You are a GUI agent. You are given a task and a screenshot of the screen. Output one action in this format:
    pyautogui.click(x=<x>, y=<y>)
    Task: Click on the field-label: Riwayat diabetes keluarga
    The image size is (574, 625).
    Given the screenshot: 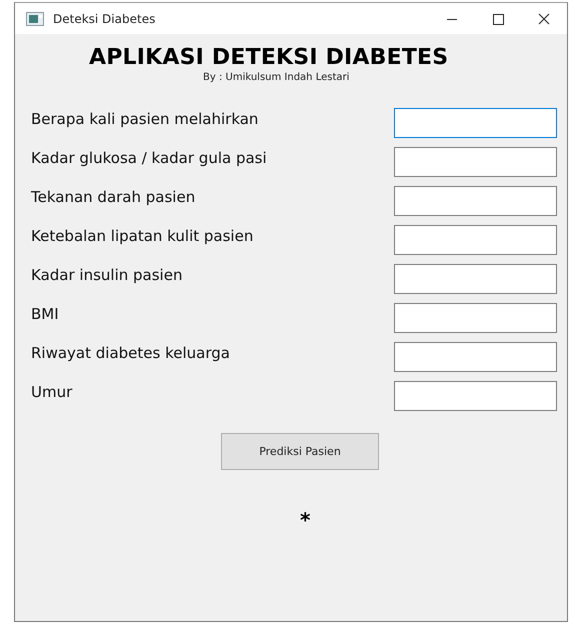 What is the action you would take?
    pyautogui.click(x=130, y=353)
    